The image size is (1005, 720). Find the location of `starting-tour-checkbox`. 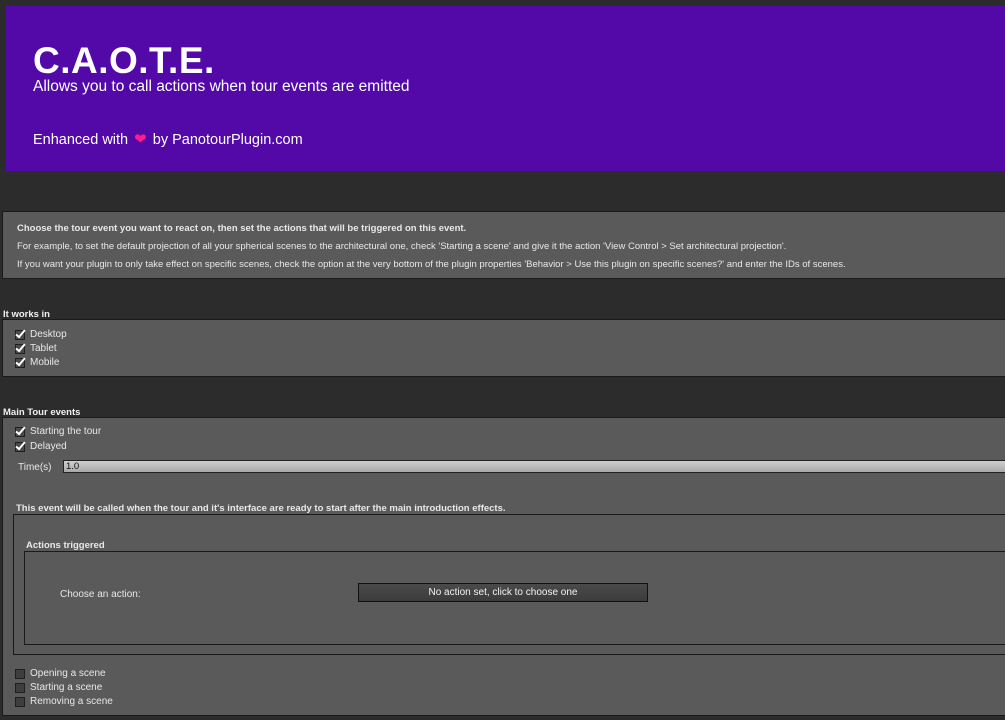

starting-tour-checkbox is located at coordinates (20, 431).